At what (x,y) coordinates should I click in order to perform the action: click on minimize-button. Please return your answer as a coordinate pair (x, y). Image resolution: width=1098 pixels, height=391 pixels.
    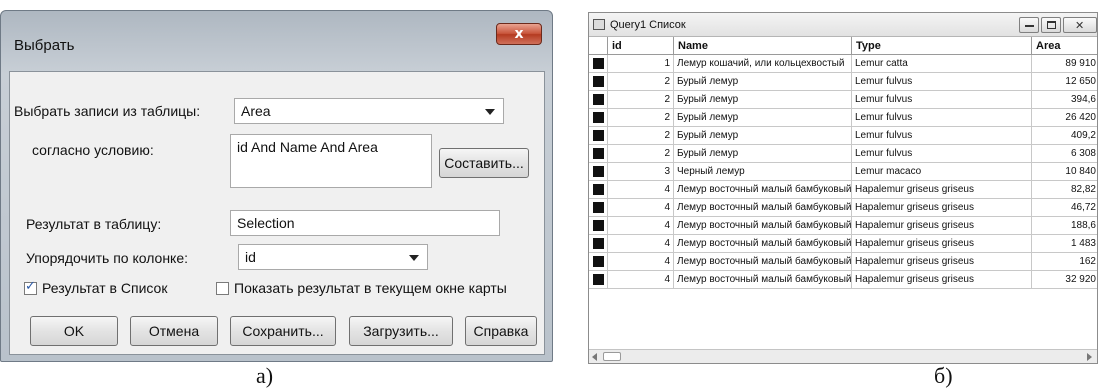
    Looking at the image, I should click on (1029, 25).